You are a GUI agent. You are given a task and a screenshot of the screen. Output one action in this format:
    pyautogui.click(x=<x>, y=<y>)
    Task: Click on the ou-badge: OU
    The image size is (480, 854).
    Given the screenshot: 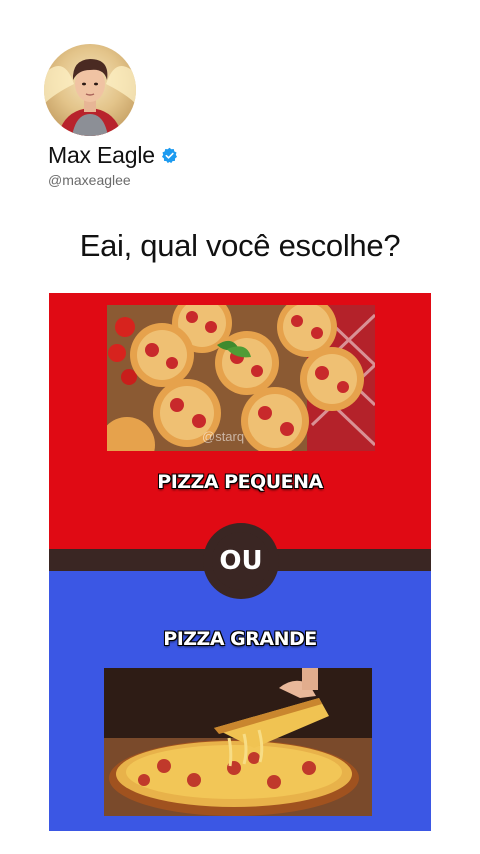 What is the action you would take?
    pyautogui.click(x=241, y=561)
    